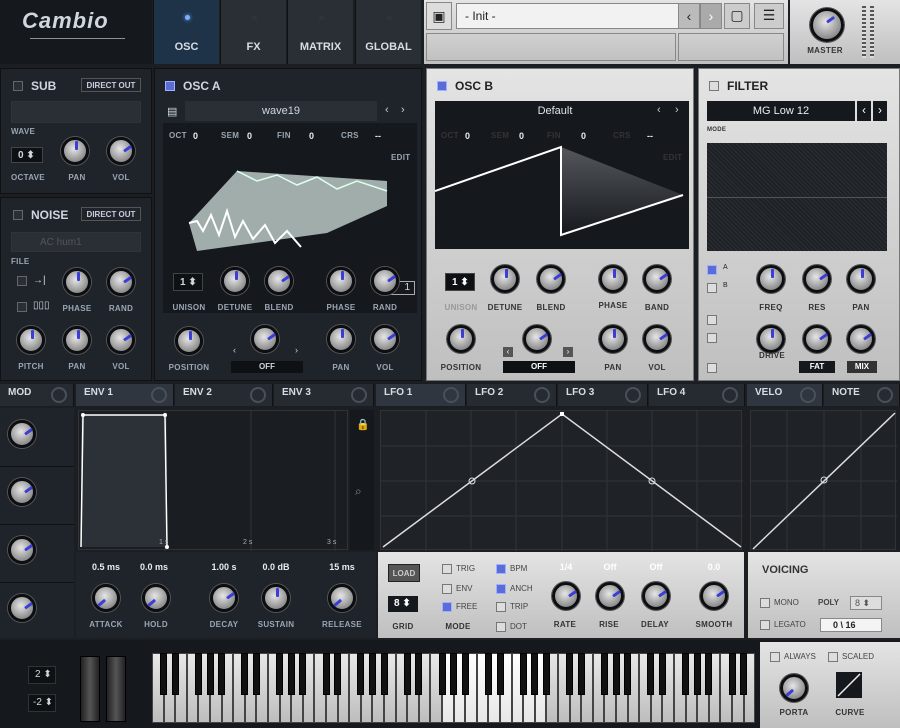 The height and width of the screenshot is (728, 900). I want to click on pitch-bend-down-stepper: -2 ⬍, so click(42, 703).